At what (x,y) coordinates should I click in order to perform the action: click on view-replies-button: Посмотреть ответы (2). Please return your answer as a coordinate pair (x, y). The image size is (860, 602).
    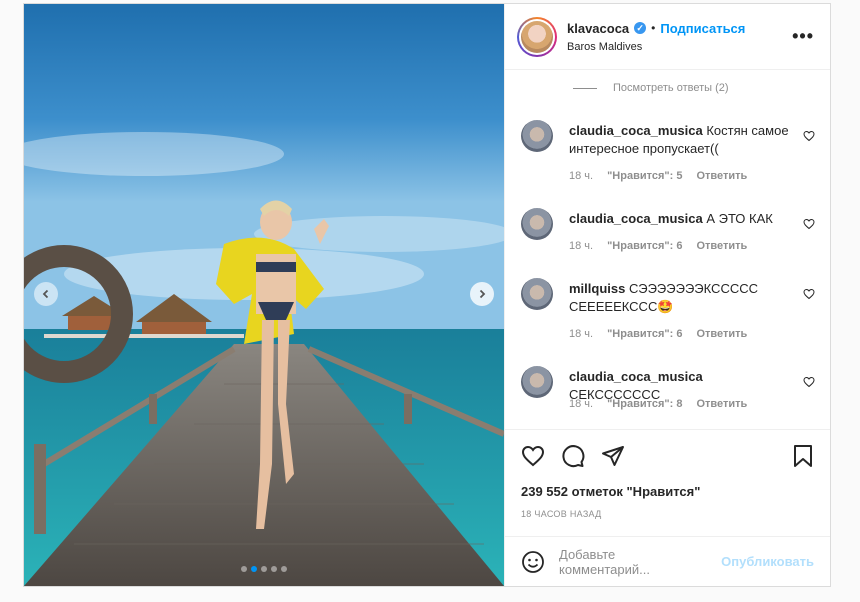
    Looking at the image, I should click on (651, 88).